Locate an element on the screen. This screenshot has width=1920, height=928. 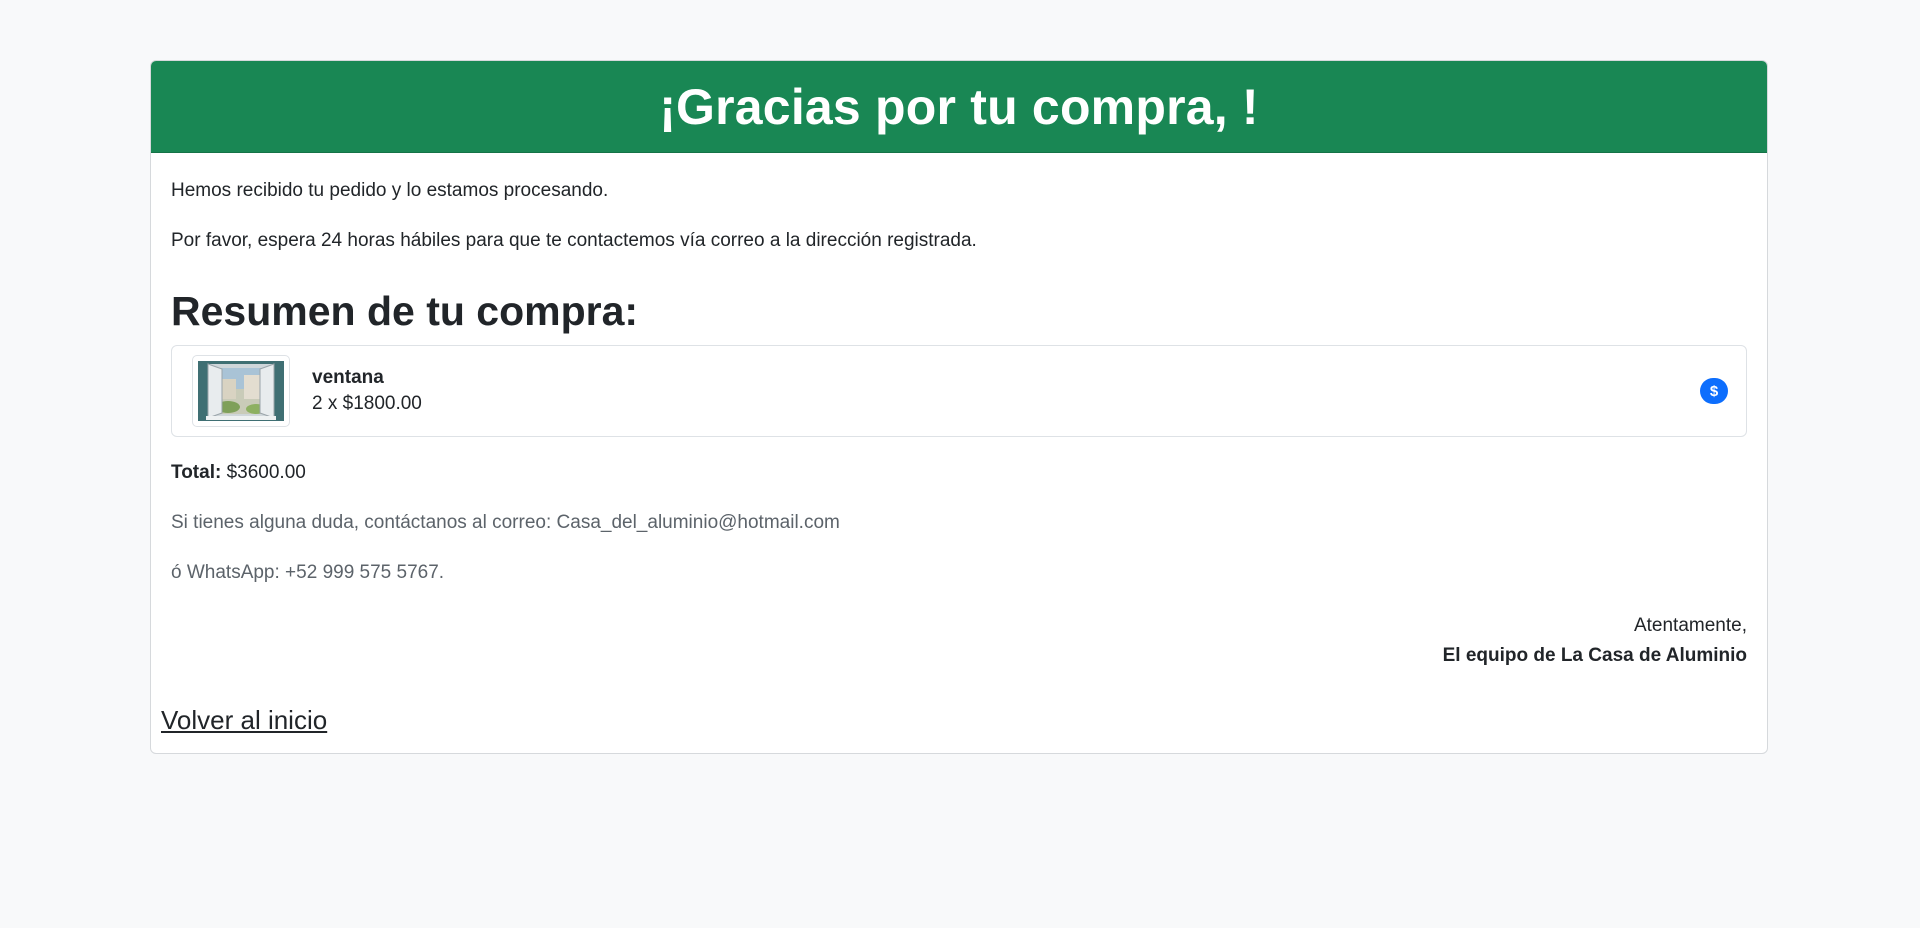
window-icon is located at coordinates (241, 391).